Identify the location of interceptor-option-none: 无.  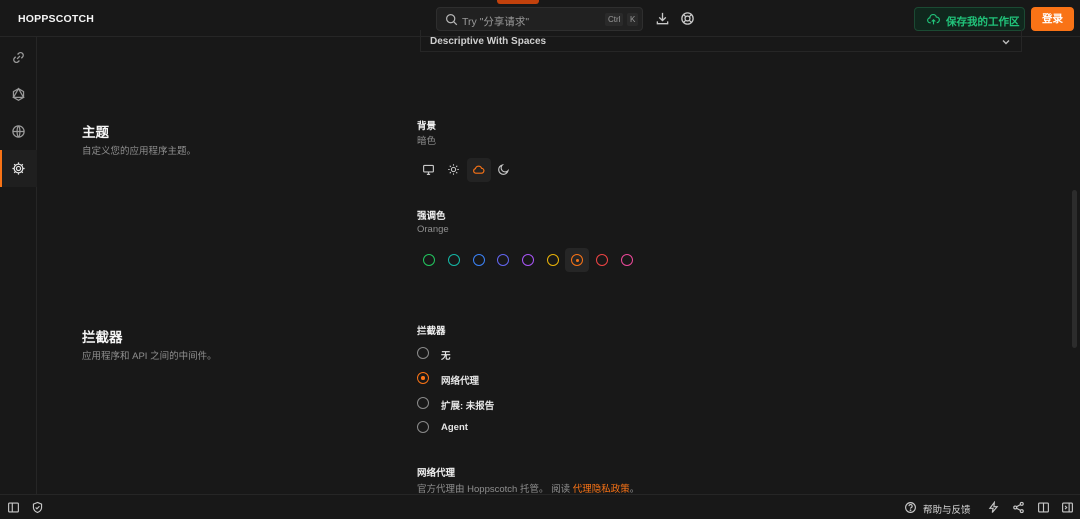
(477, 353).